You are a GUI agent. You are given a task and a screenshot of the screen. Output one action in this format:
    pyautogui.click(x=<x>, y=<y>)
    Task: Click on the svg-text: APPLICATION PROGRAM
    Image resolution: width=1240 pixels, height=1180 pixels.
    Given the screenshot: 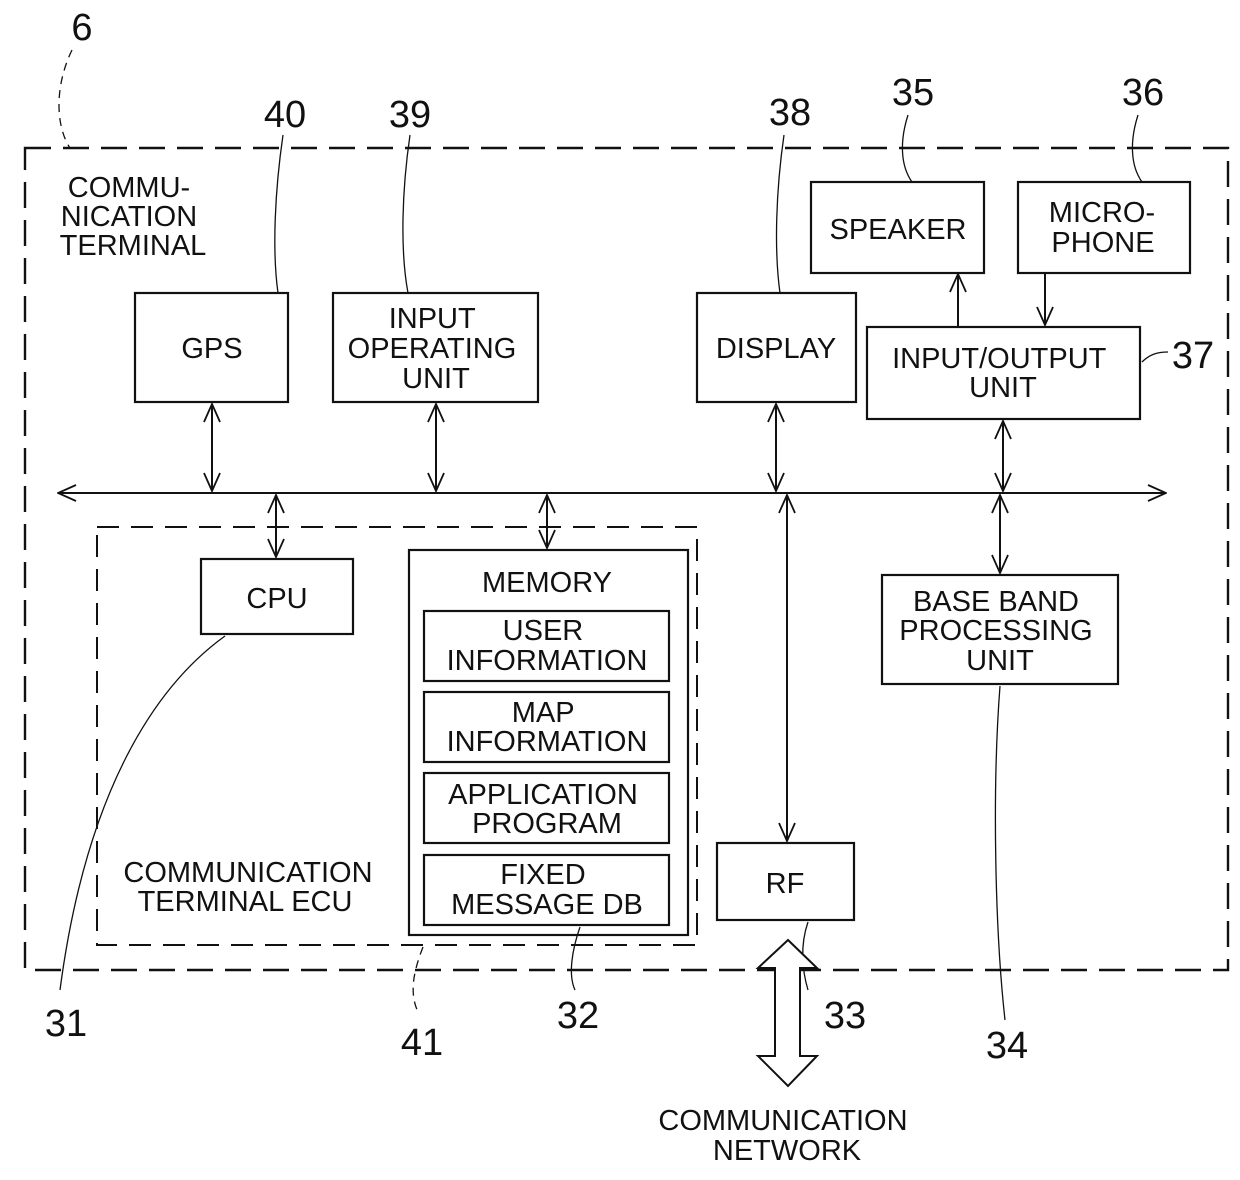 What is the action you would take?
    pyautogui.click(x=547, y=809)
    